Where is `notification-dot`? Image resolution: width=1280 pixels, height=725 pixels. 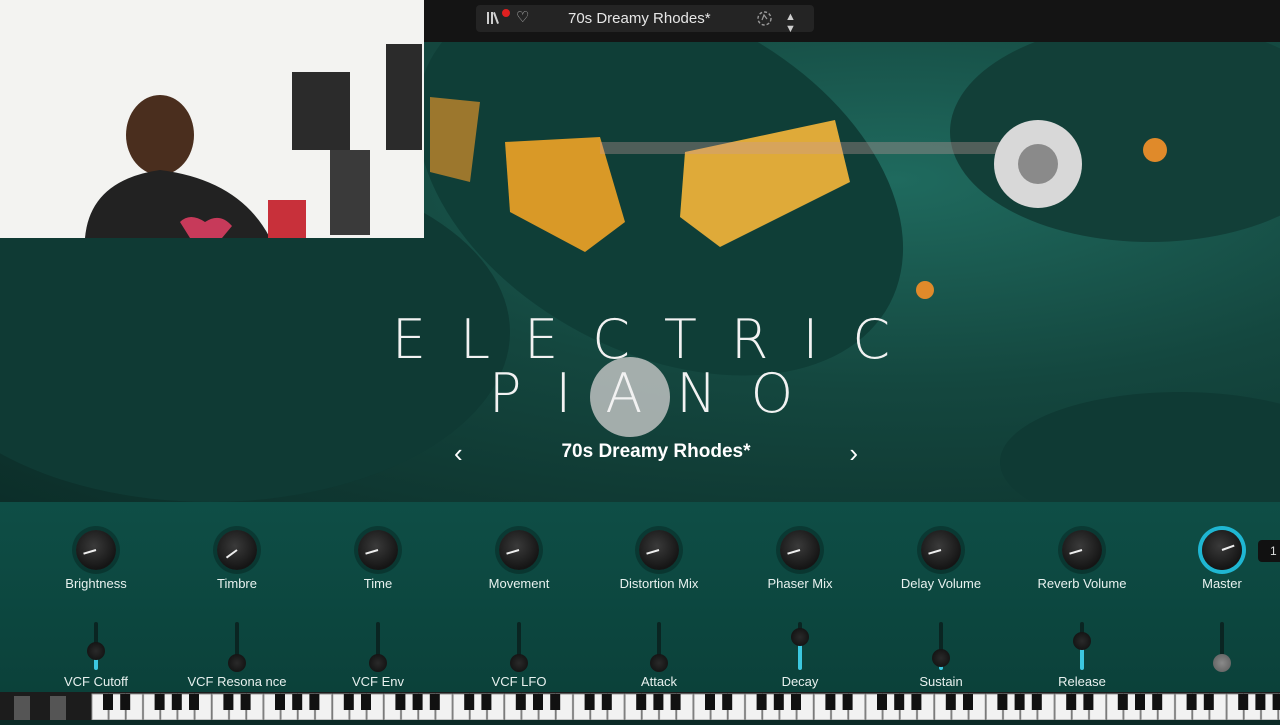 notification-dot is located at coordinates (506, 13).